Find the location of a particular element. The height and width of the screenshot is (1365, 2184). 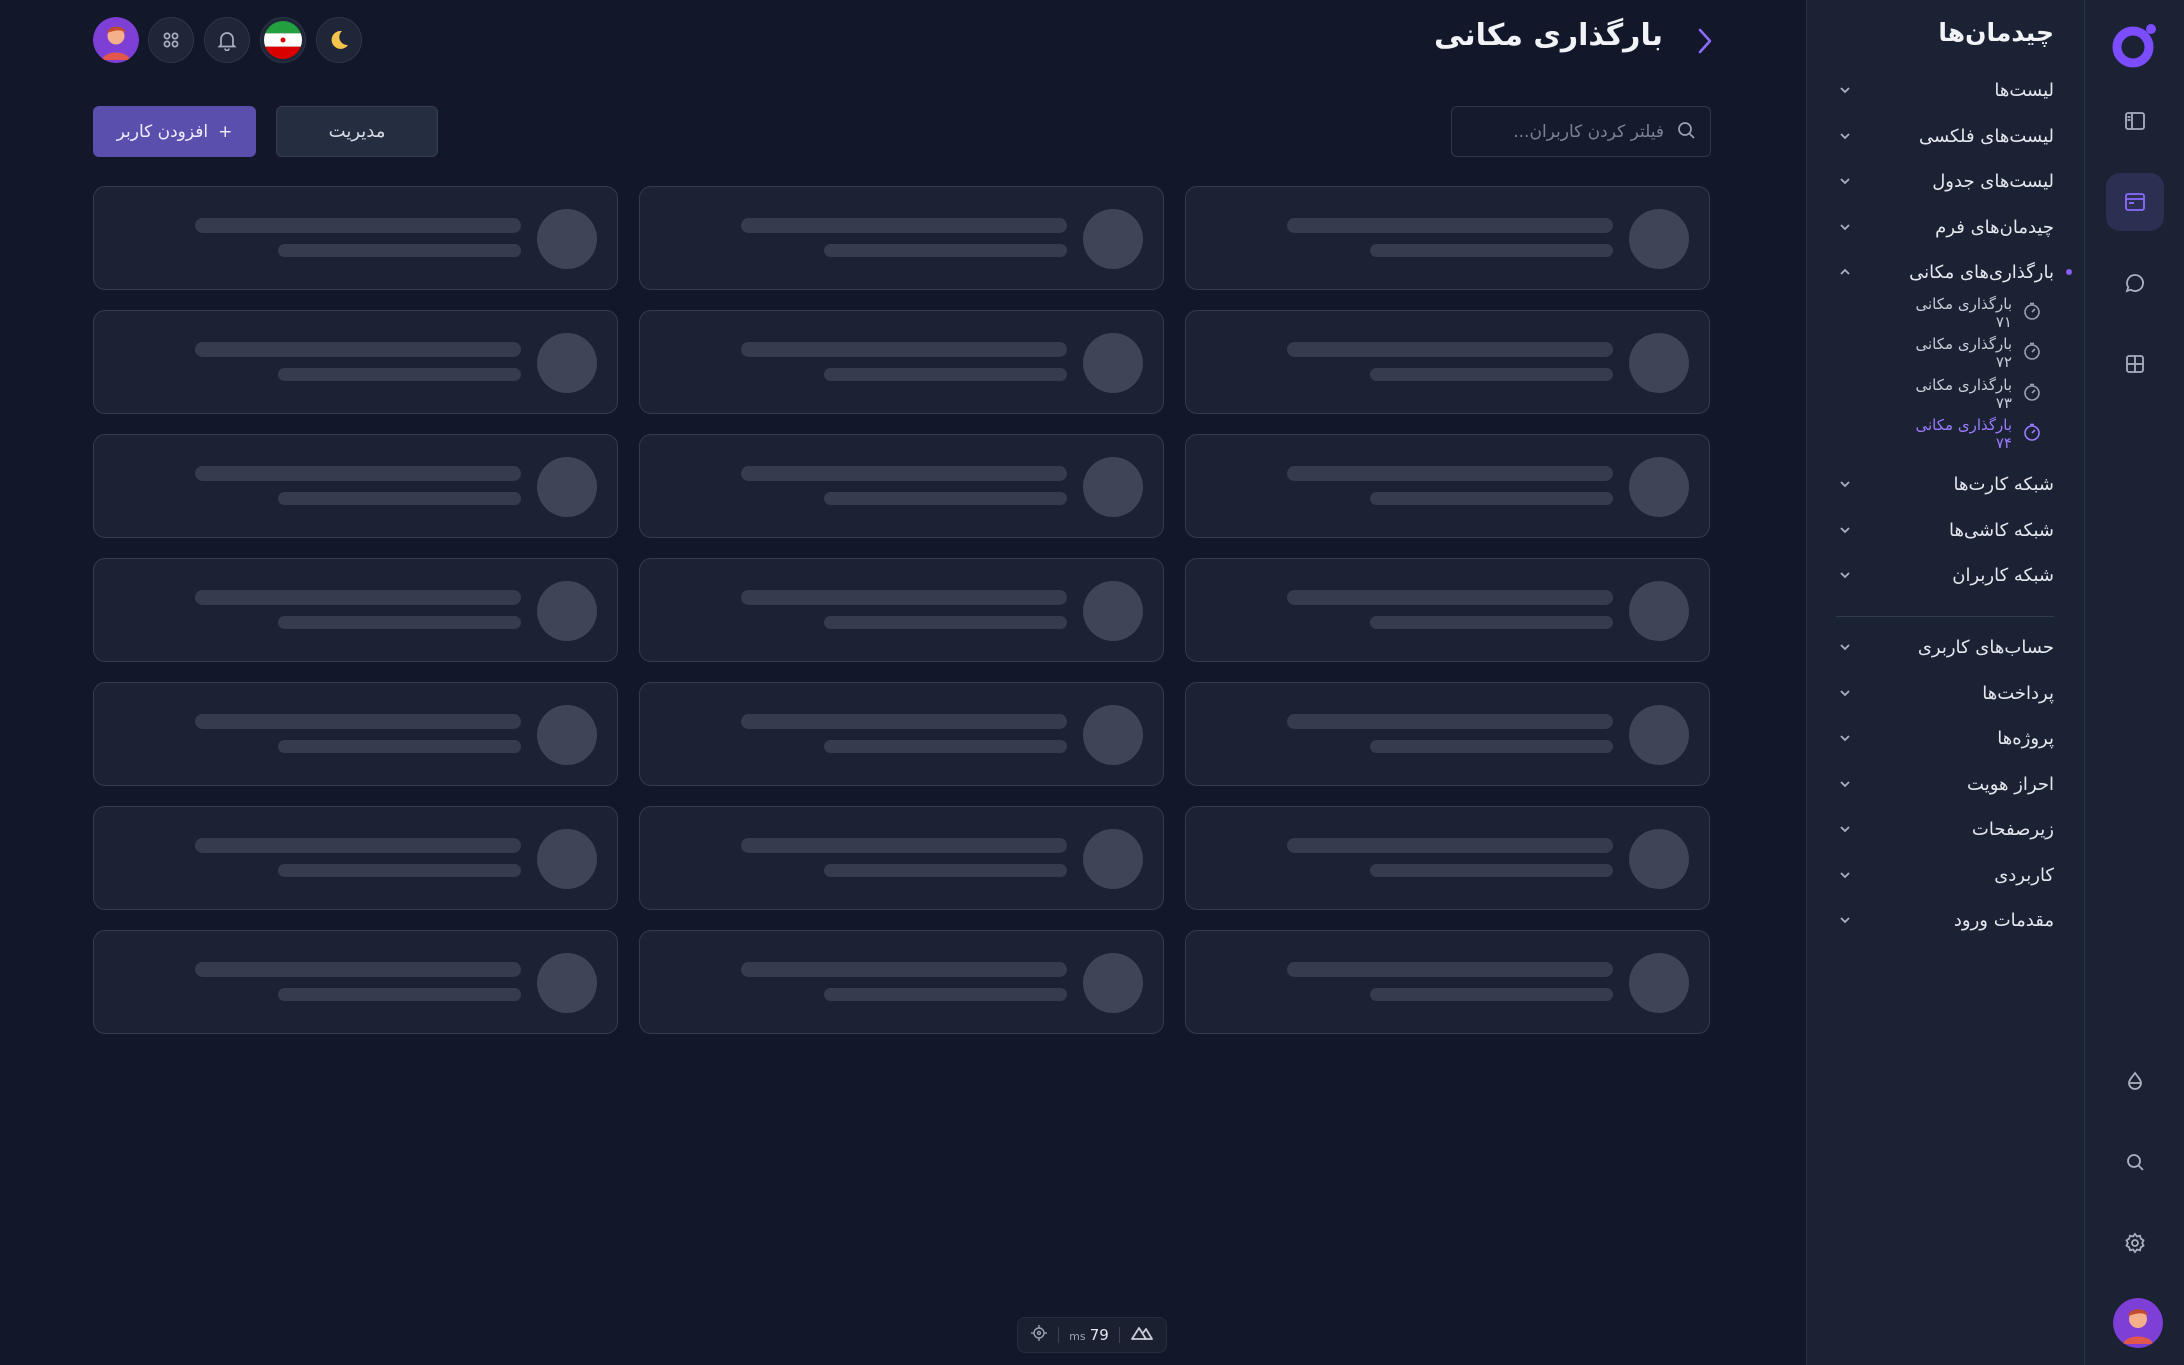

submenu-item-placeload-2: بارگذاری مکانی ۷۲ is located at coordinates (1972, 353).